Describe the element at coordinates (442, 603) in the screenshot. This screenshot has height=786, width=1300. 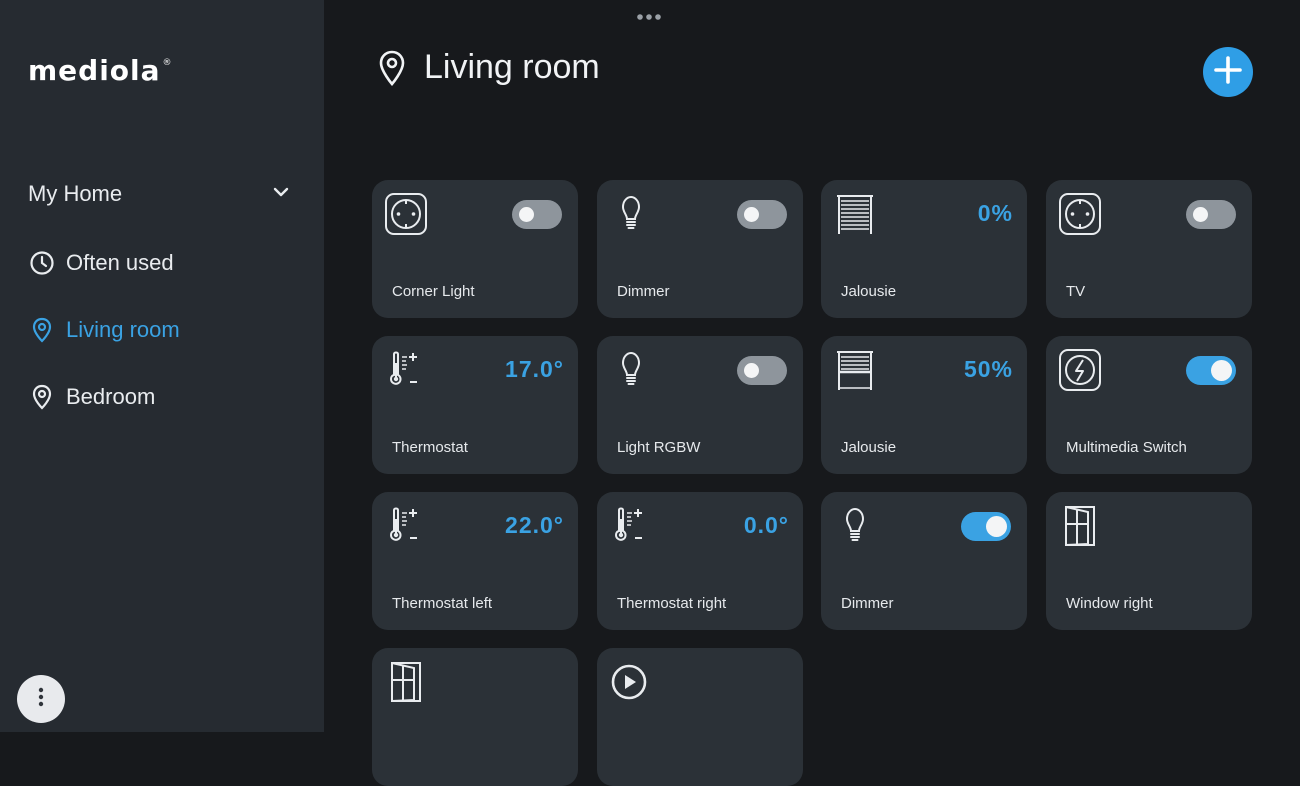
I see `device-label: Thermostat left` at that location.